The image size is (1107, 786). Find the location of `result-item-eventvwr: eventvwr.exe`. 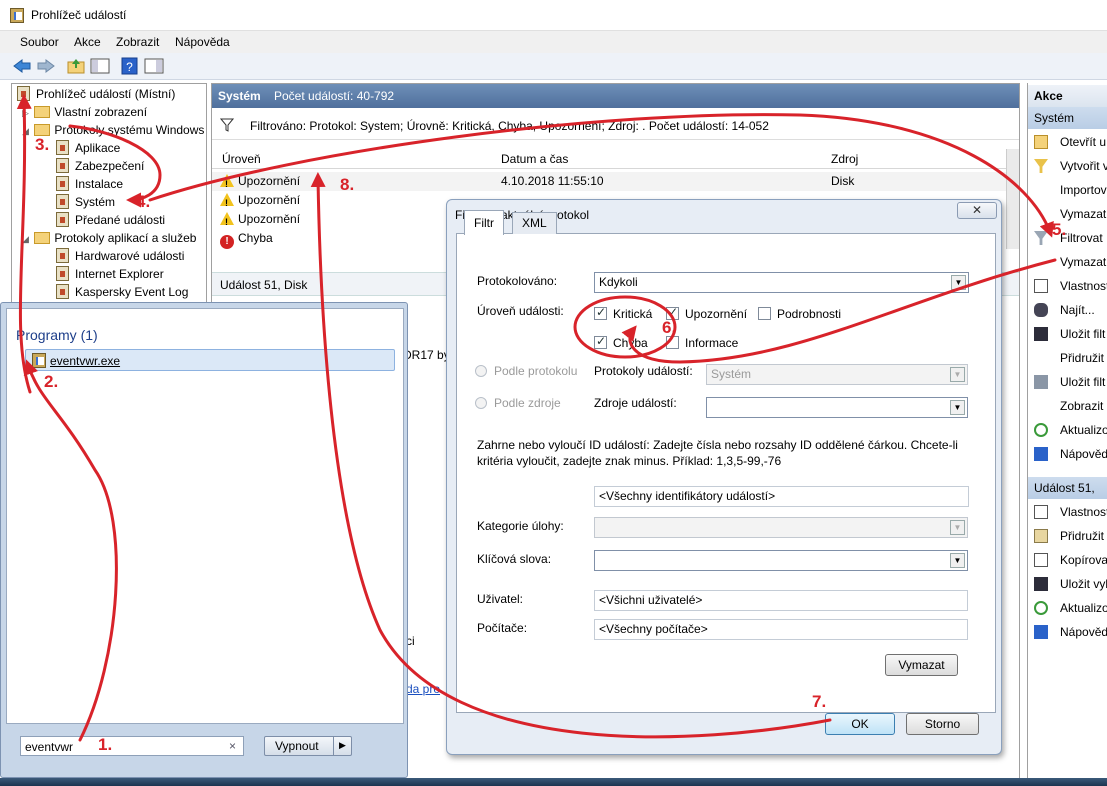

result-item-eventvwr: eventvwr.exe is located at coordinates (210, 360).